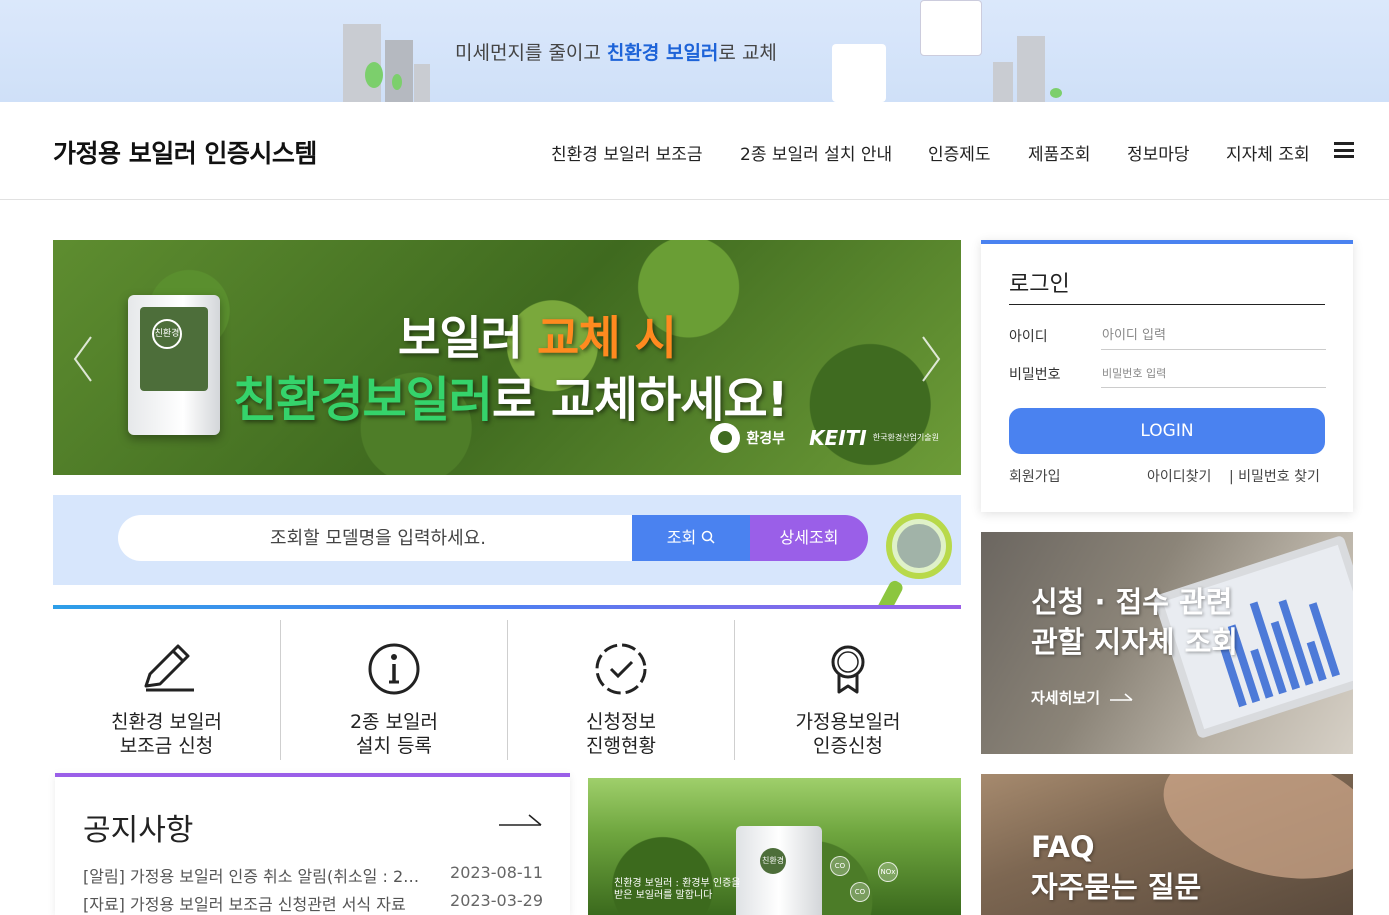 The height and width of the screenshot is (915, 1389). Describe the element at coordinates (708, 537) in the screenshot. I see `search-icon` at that location.